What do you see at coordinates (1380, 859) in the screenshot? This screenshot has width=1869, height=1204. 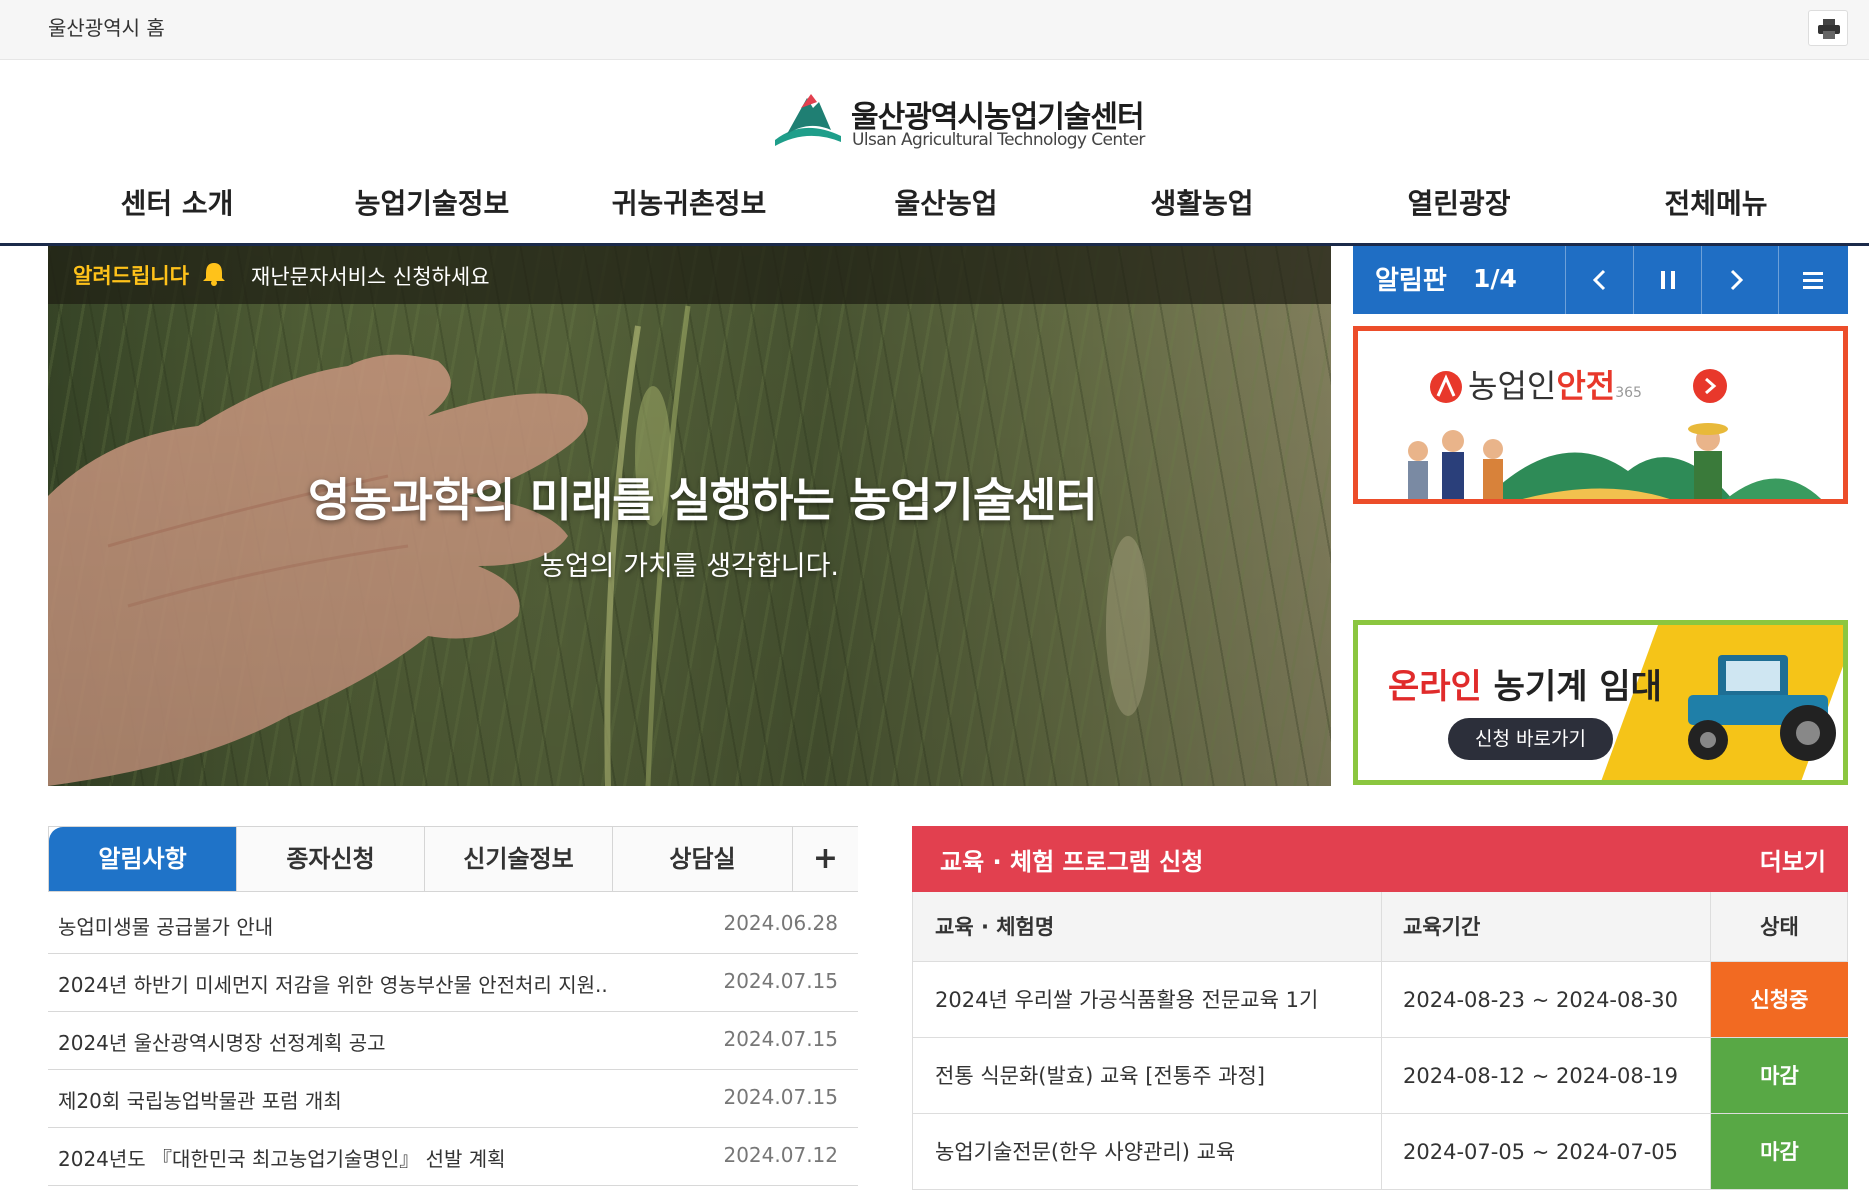 I see `program-header: 교육 · 체험 프로그램 신청 더보기` at bounding box center [1380, 859].